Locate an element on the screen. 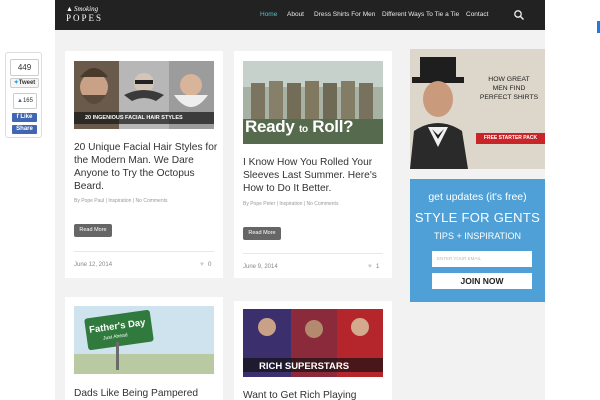 Image resolution: width=600 pixels, height=400 pixels. logo-line-2: POPES is located at coordinates (85, 18).